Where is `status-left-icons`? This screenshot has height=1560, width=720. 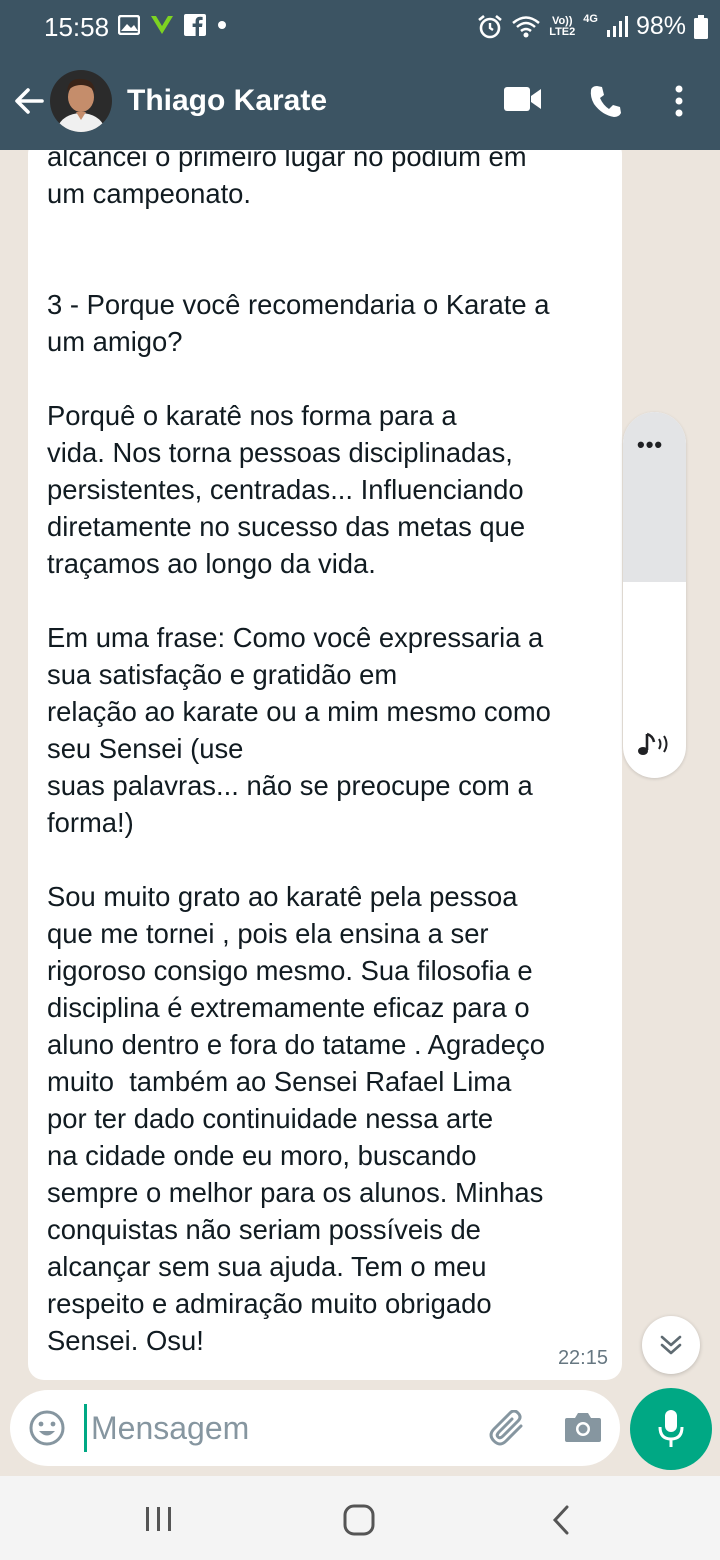 status-left-icons is located at coordinates (173, 25).